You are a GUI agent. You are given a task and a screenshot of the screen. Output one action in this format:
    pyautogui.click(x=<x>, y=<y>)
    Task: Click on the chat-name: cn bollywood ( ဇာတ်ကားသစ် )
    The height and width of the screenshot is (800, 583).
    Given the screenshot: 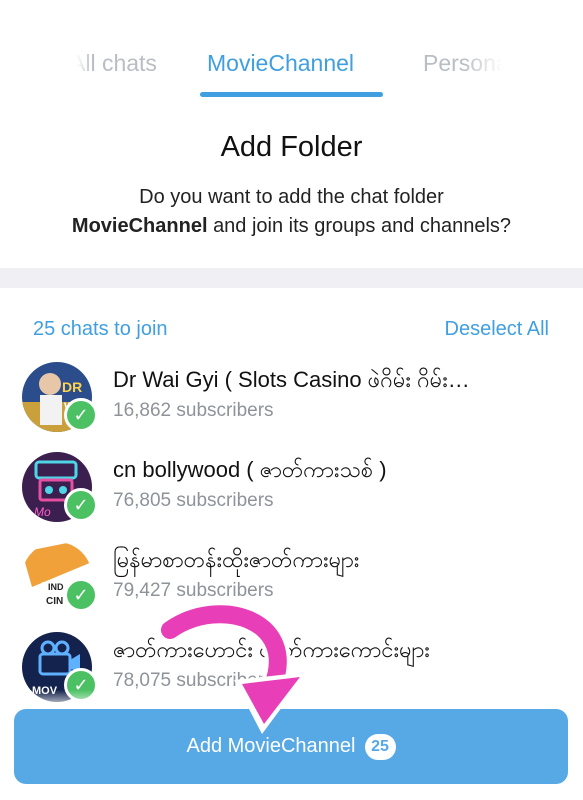 What is the action you would take?
    pyautogui.click(x=250, y=469)
    